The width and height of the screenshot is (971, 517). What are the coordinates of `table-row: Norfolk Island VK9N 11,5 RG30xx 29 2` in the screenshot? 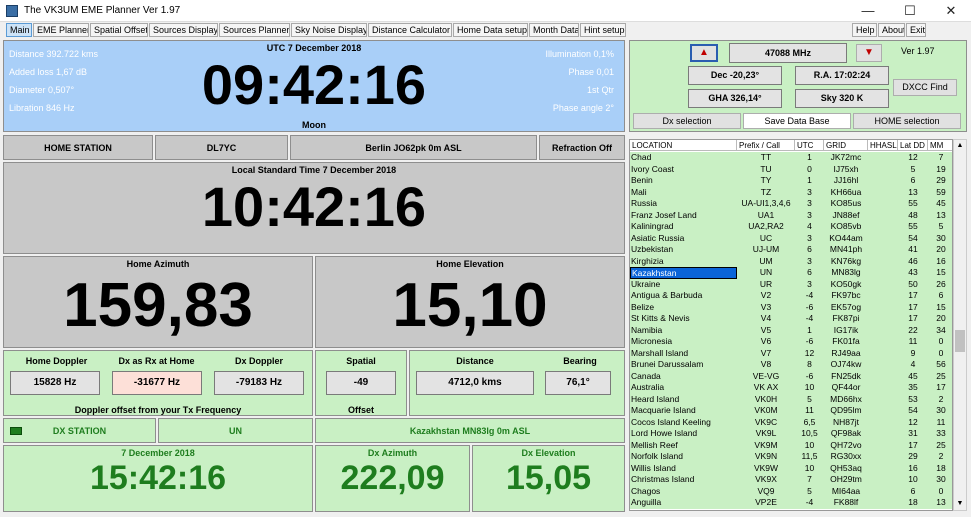 It's located at (791, 457).